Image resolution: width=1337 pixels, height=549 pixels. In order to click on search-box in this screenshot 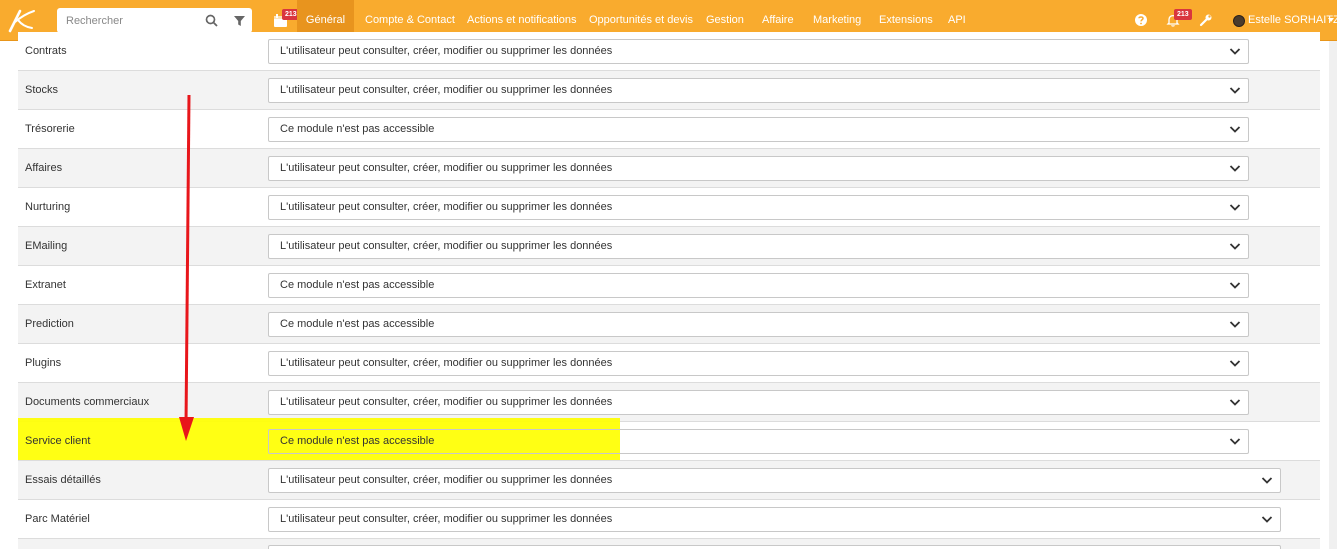, I will do `click(154, 20)`.